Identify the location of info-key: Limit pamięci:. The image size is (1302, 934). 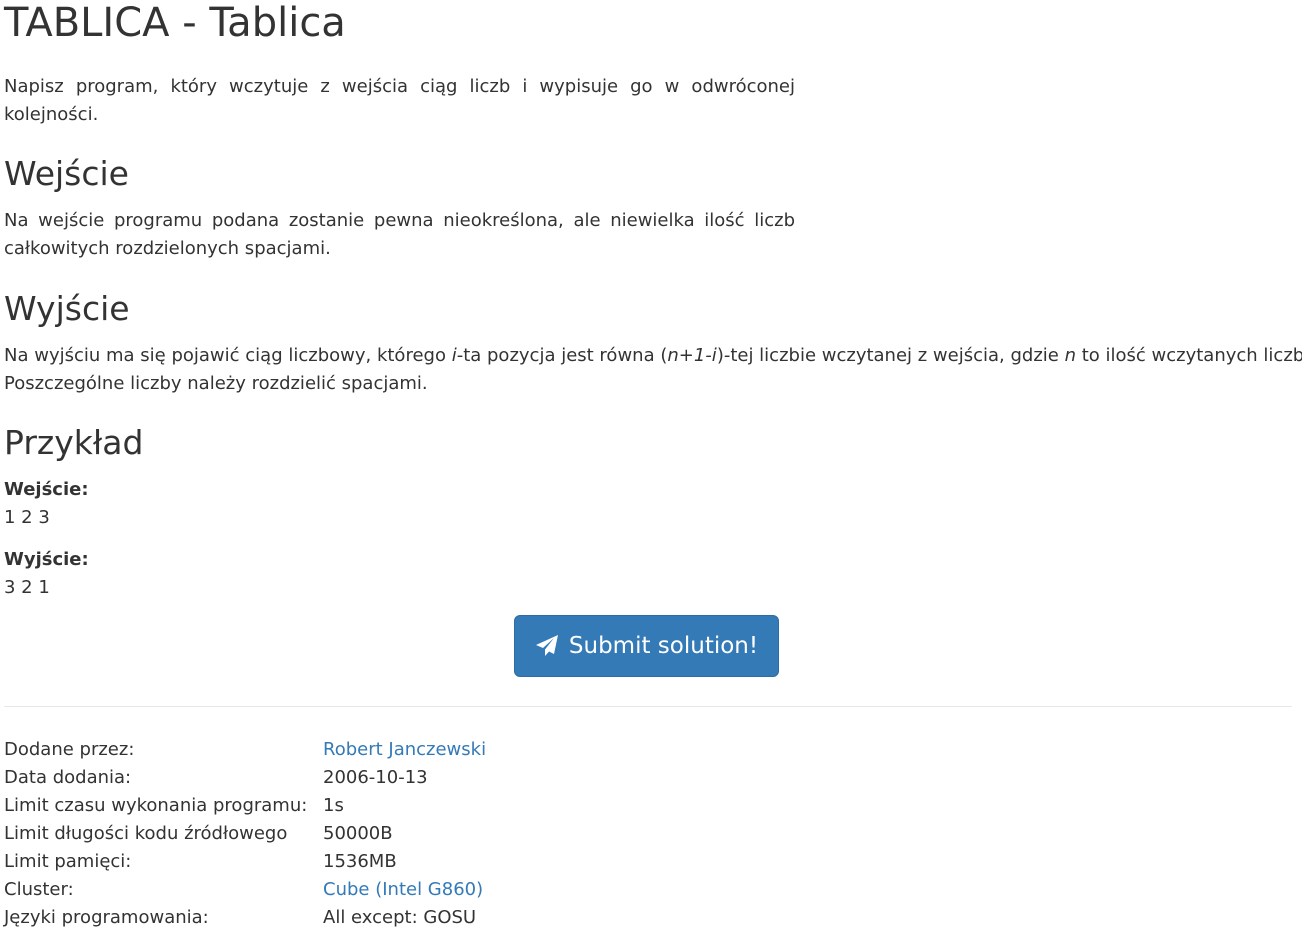
(68, 861).